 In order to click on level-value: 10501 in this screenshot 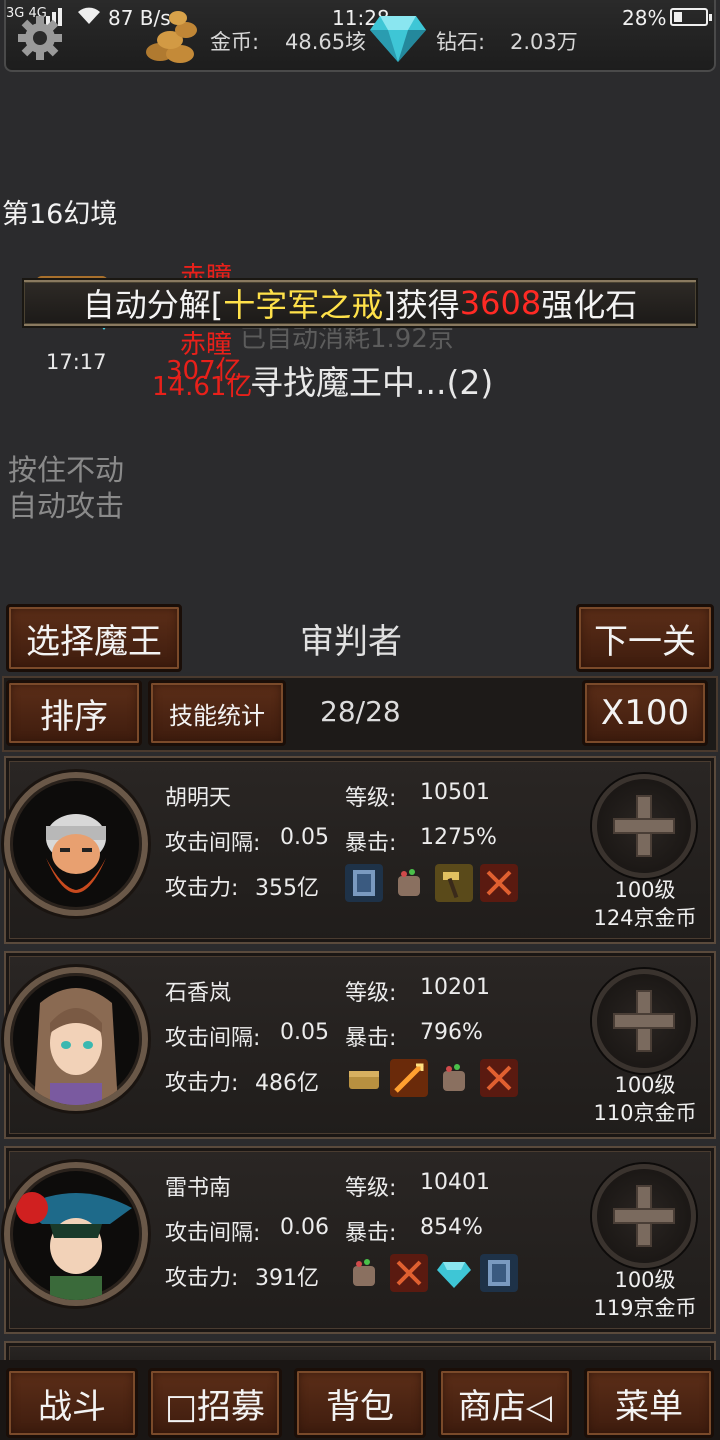, I will do `click(455, 792)`.